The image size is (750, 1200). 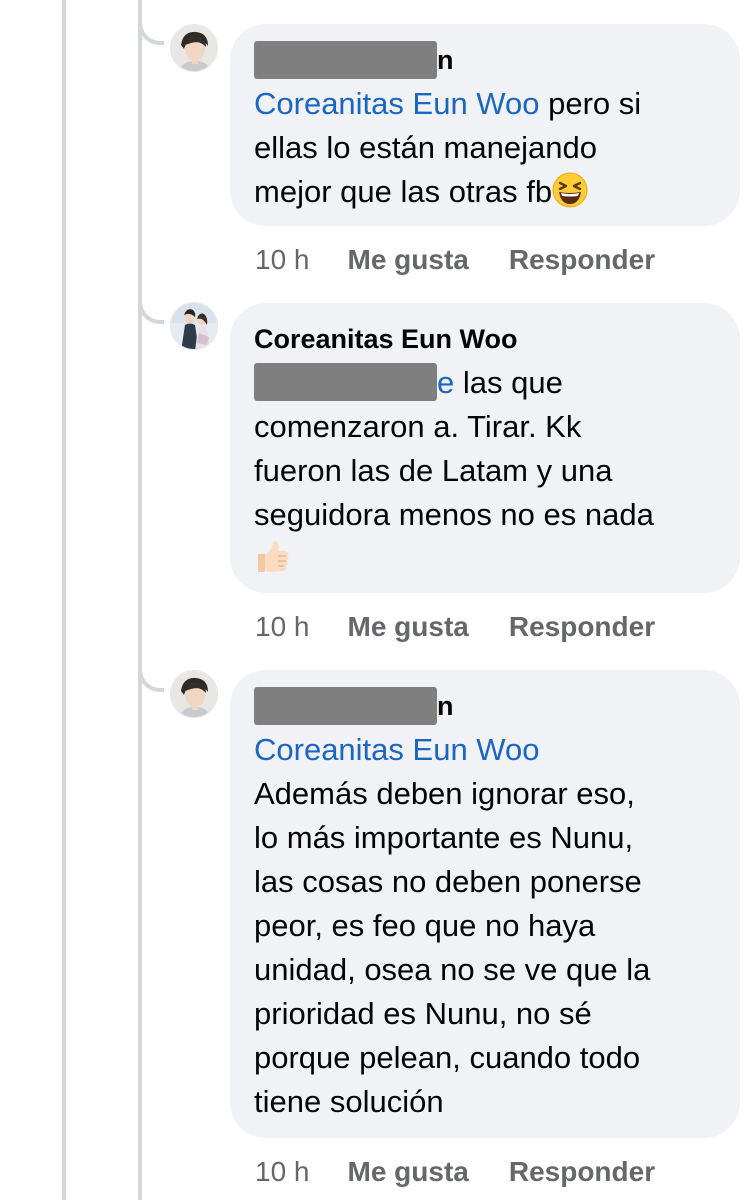 I want to click on thread-line-inner, so click(x=140, y=600).